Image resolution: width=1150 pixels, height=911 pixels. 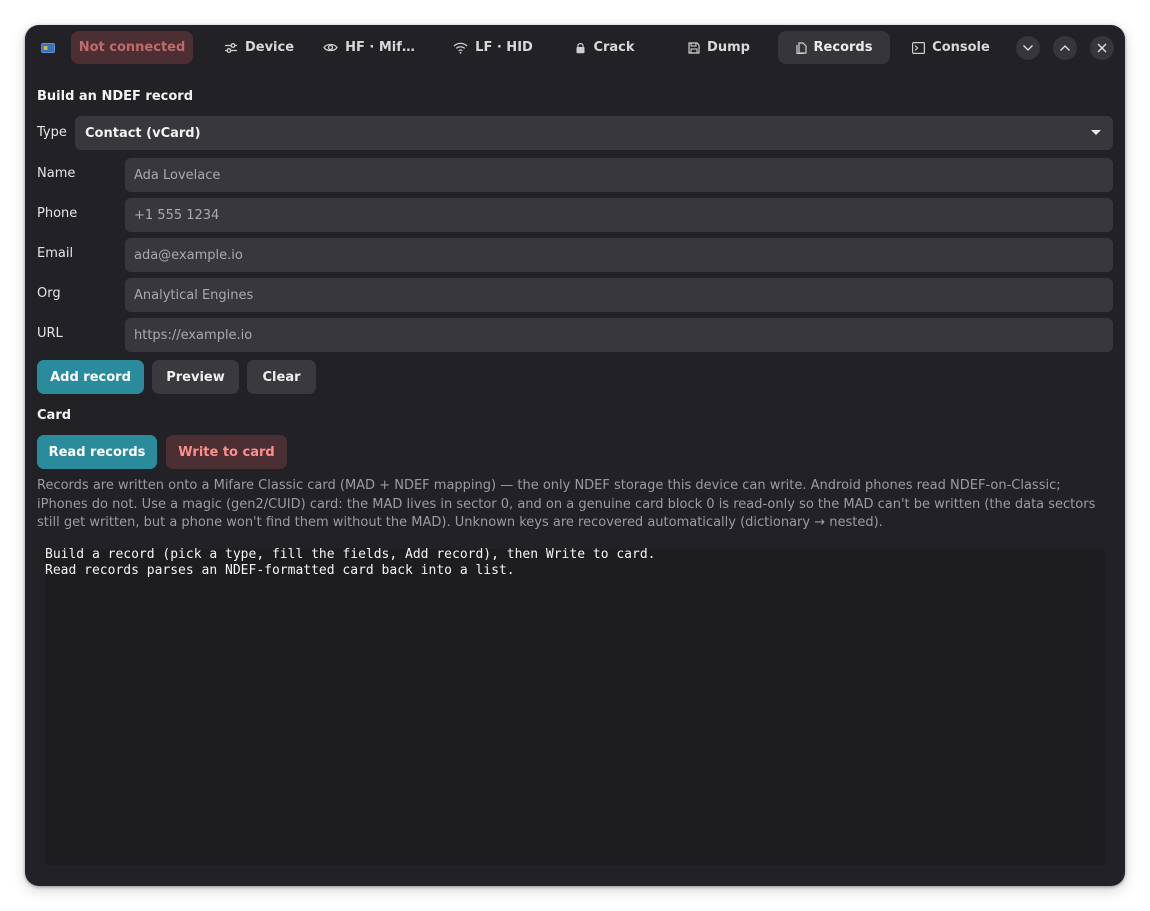 What do you see at coordinates (619, 175) in the screenshot?
I see `name-input` at bounding box center [619, 175].